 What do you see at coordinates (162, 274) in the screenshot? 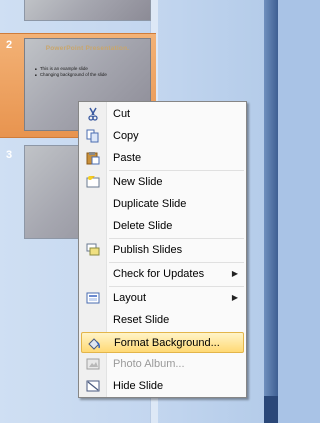
I see `menu-item-check-for-updates: Check for Updates ▶` at bounding box center [162, 274].